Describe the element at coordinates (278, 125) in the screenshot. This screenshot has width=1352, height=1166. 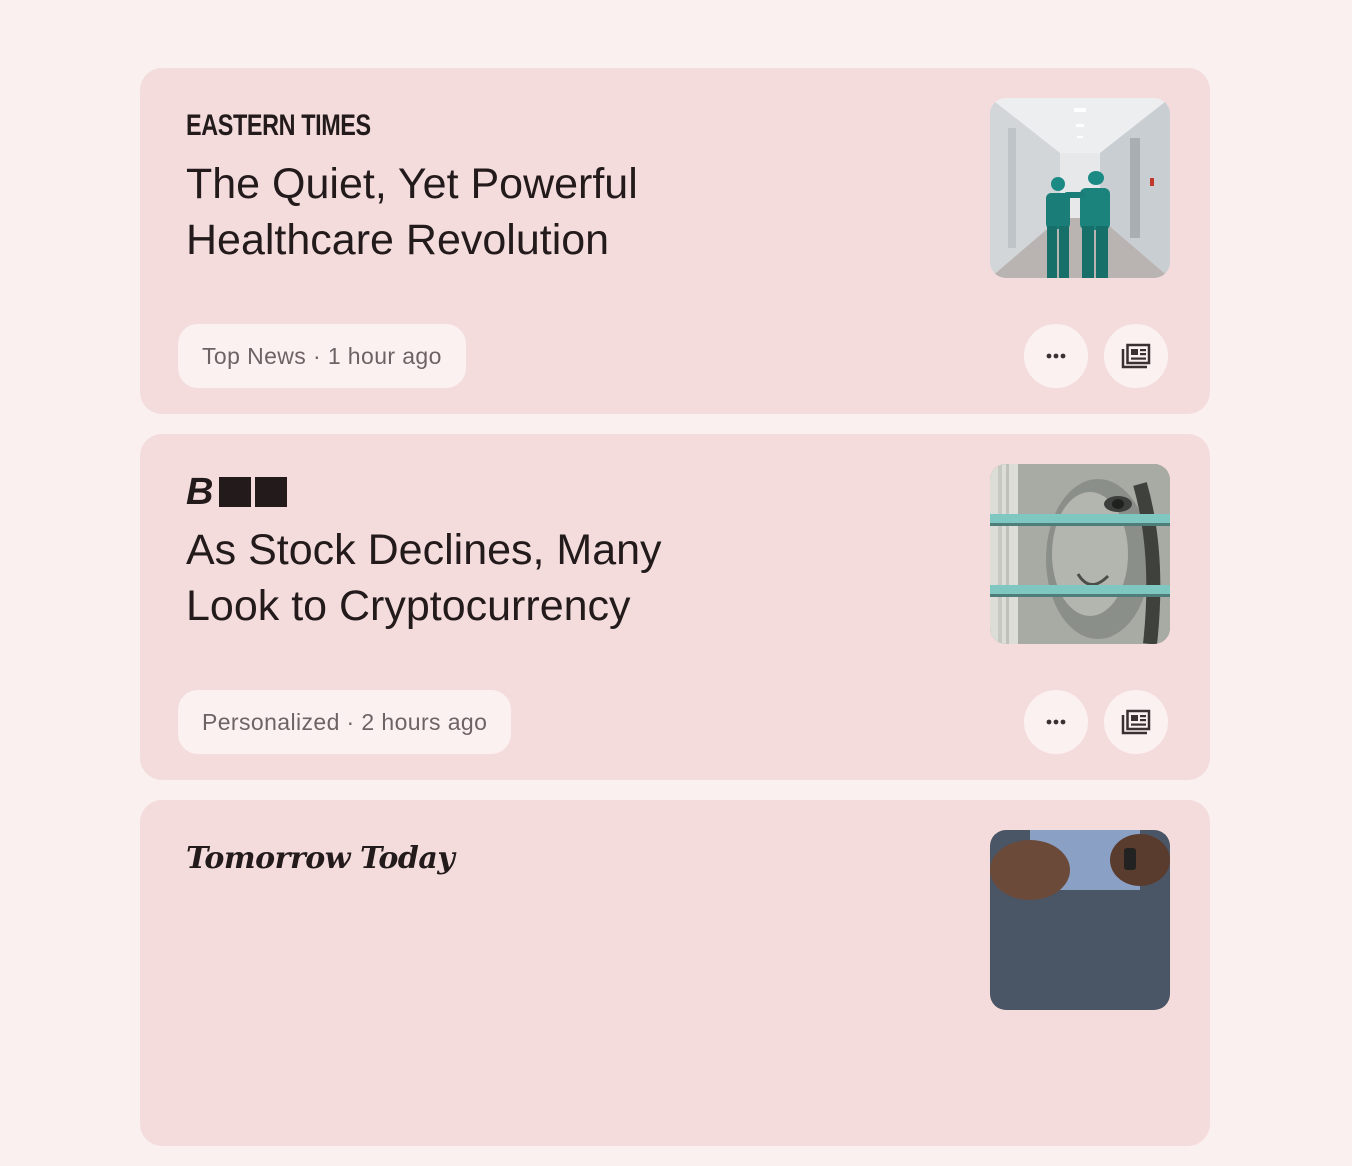
I see `publisher-name: EASTERN TIMES` at that location.